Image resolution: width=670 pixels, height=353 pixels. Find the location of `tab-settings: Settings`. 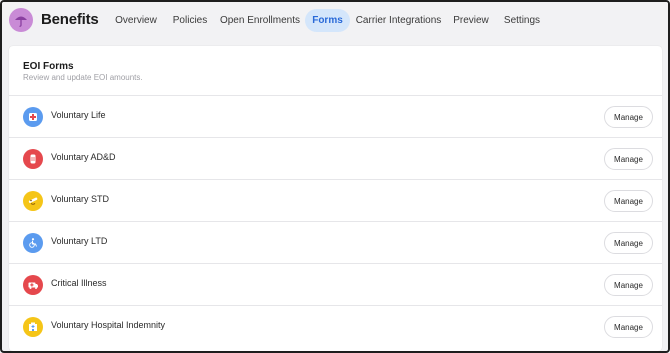

tab-settings: Settings is located at coordinates (522, 20).